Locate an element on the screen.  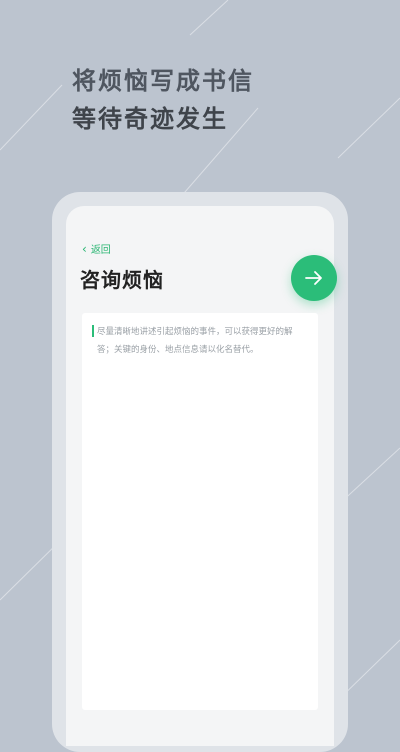
text-cursor is located at coordinates (93, 331).